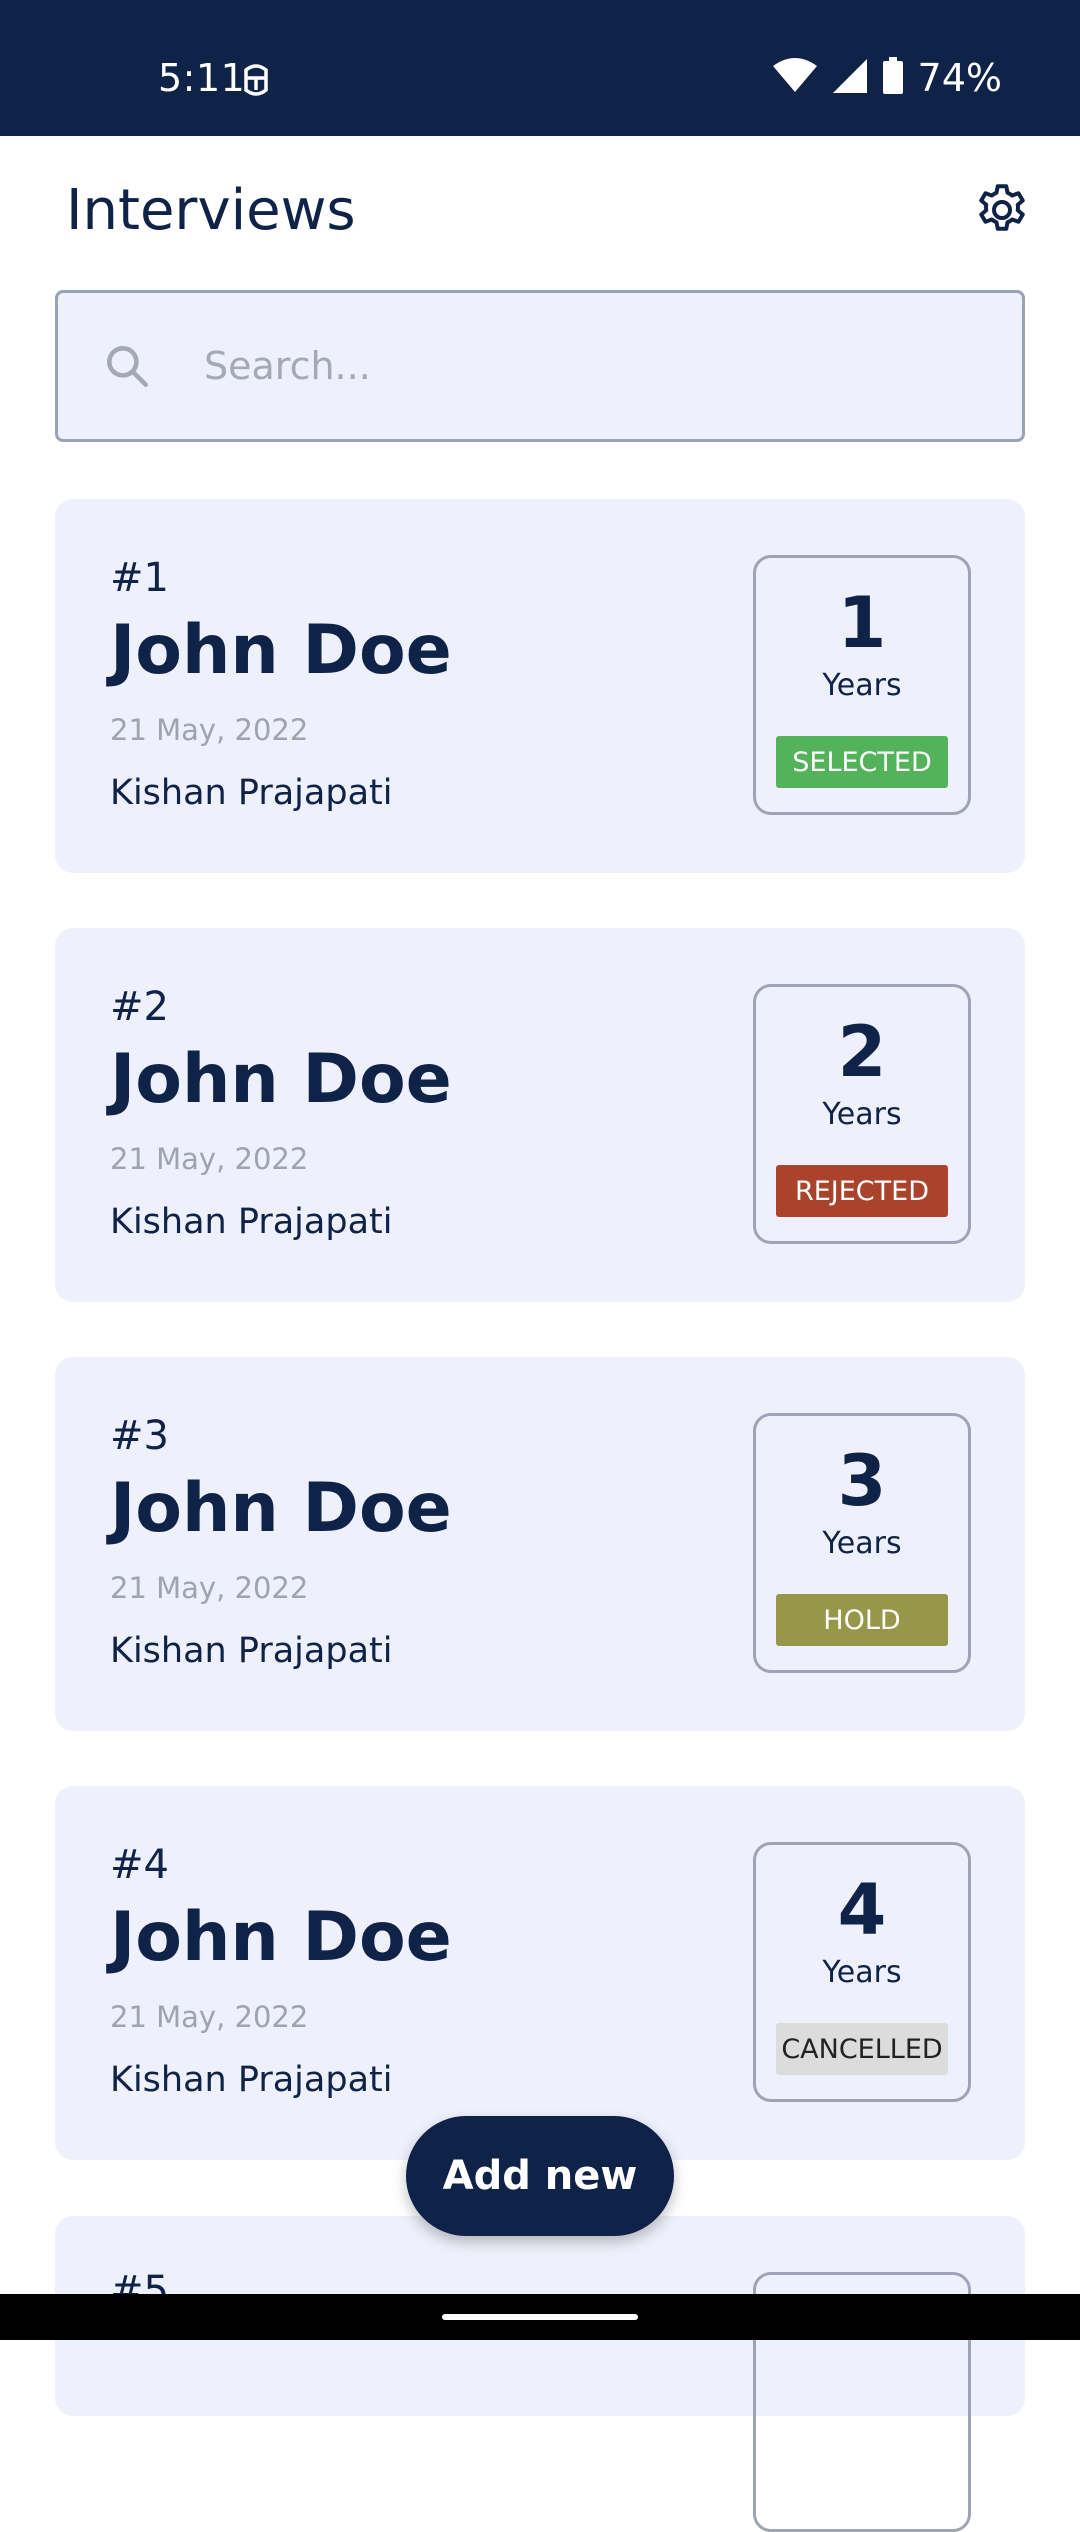 The image size is (1080, 2532). I want to click on interview-number: #2, so click(139, 1007).